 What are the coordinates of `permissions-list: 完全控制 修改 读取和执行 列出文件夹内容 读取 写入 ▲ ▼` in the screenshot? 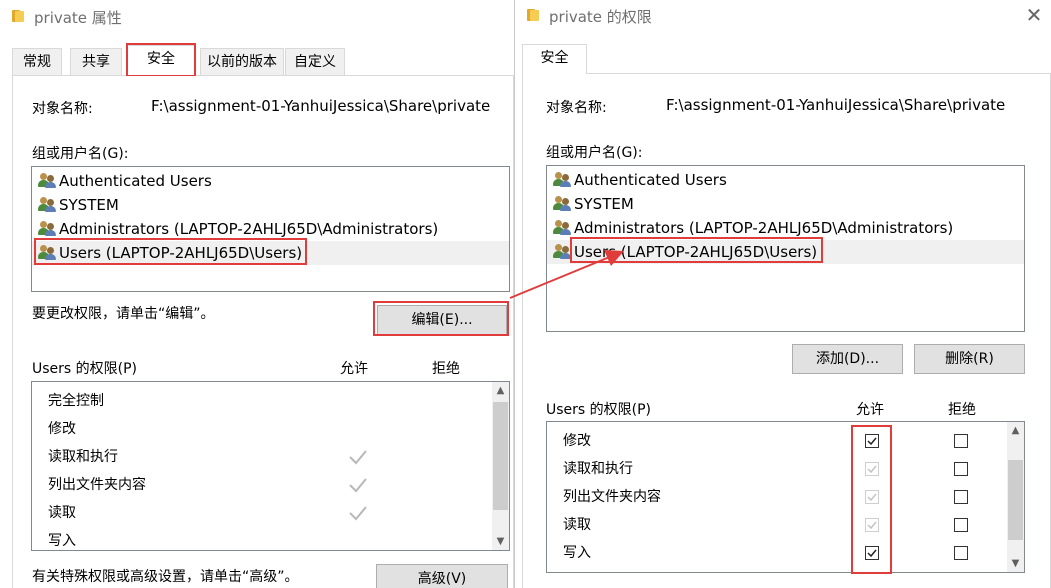 It's located at (270, 466).